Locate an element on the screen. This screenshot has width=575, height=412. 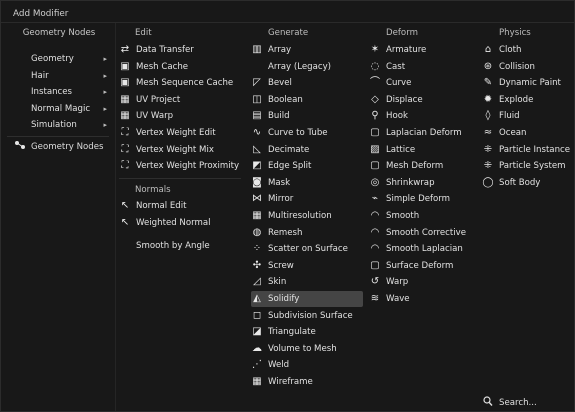
edit-item-vertex-weight-edit: ⛶ Vertex Weight Edit is located at coordinates (181, 133).